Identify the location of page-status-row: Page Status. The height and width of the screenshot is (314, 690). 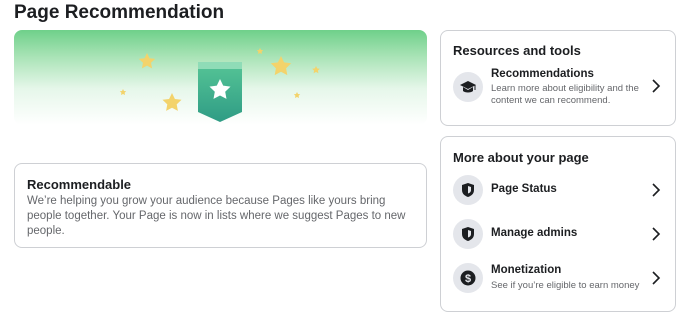
(558, 191).